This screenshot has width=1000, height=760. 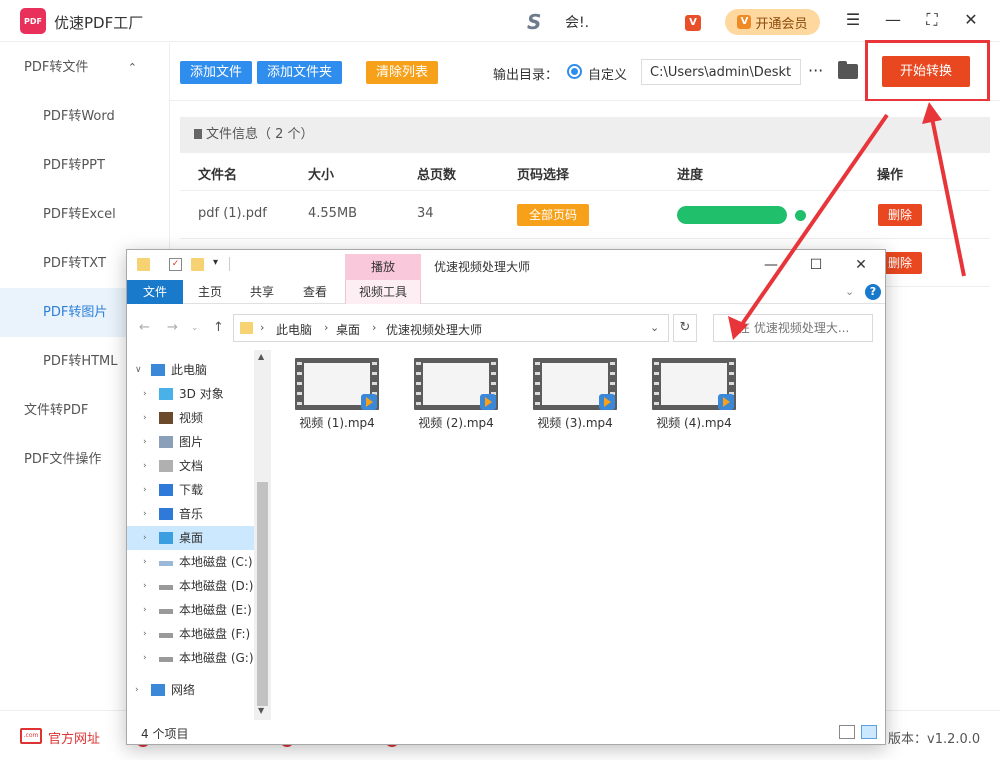 I want to click on breadcrumb-item: 桌面, so click(x=348, y=329).